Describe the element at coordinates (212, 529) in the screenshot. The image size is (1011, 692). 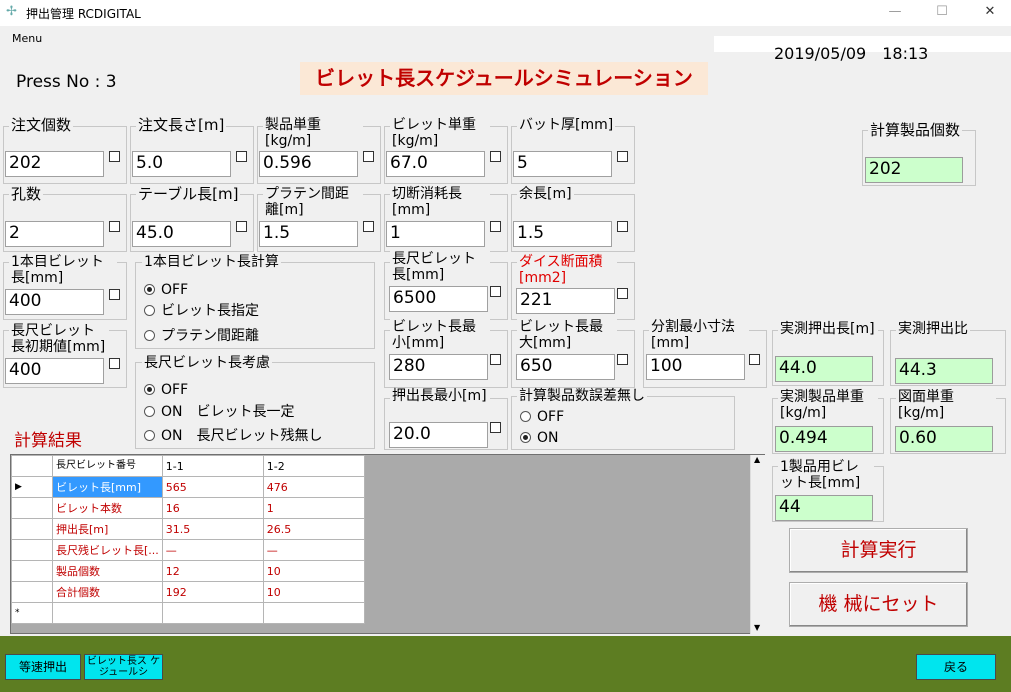
I see `table-cell: 31.5` at that location.